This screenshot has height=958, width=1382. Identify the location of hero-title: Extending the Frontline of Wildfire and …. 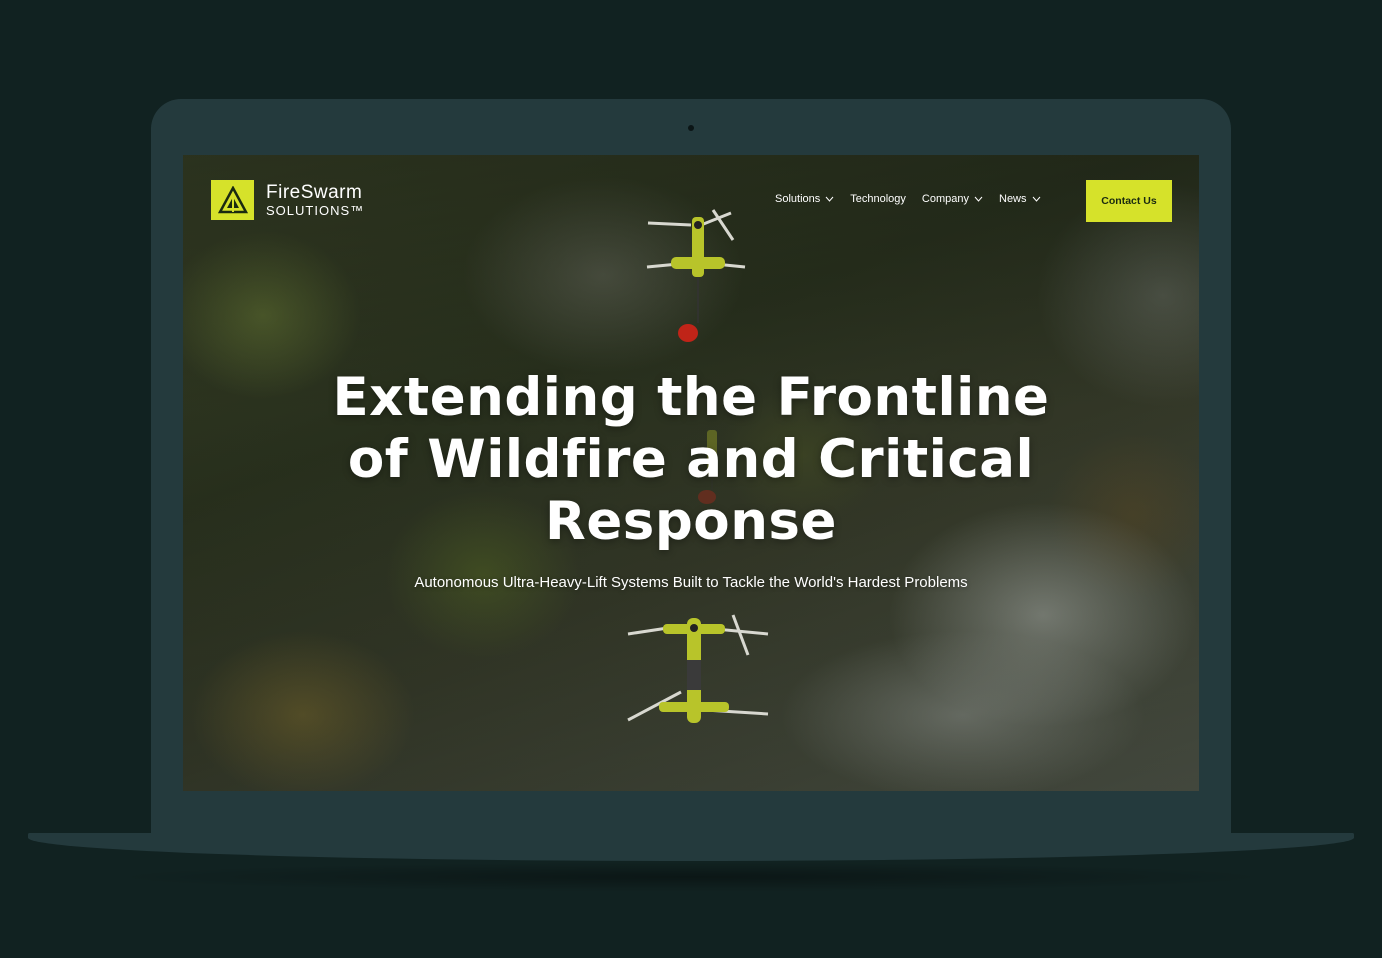
(691, 460).